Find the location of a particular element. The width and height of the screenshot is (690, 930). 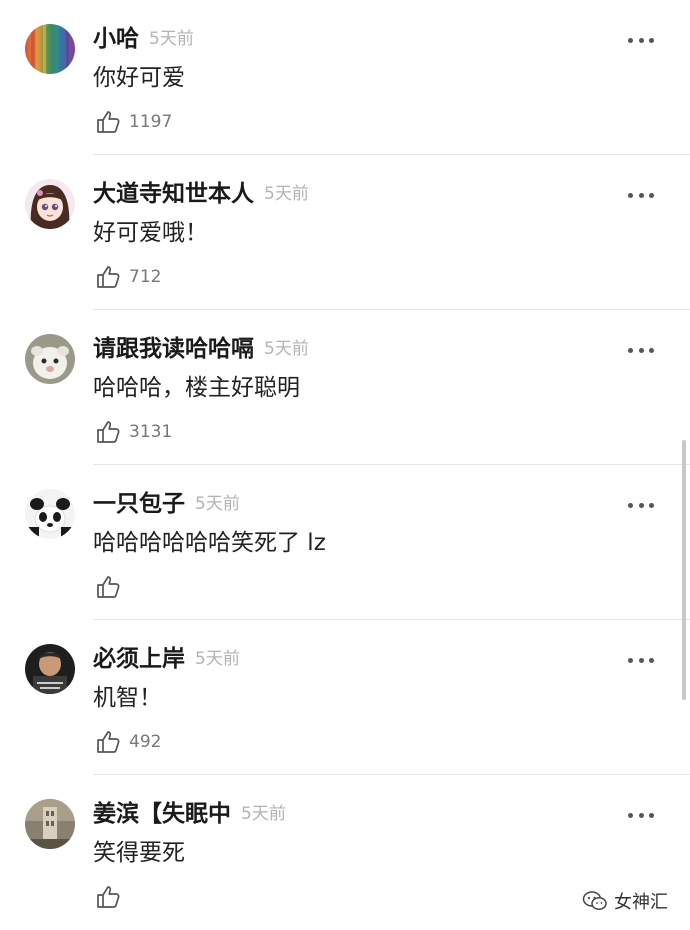

like-button: 3131 is located at coordinates (133, 432).